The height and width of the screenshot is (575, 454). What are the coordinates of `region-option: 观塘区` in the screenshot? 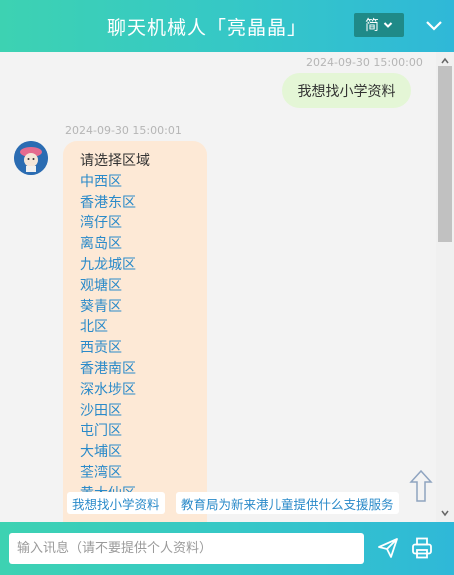 It's located at (143, 286).